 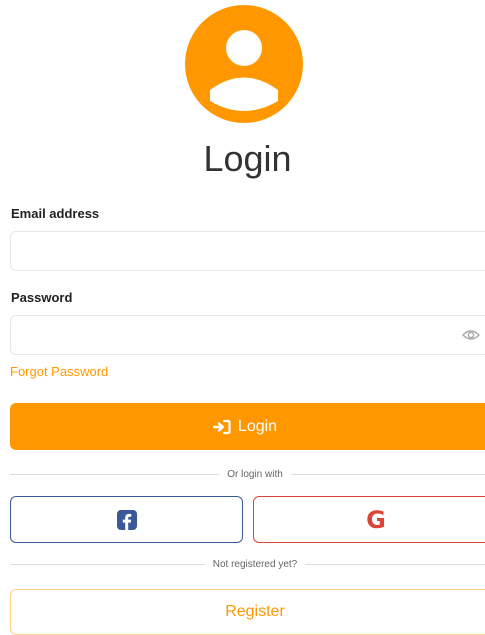 What do you see at coordinates (233, 250) in the screenshot?
I see `email-field` at bounding box center [233, 250].